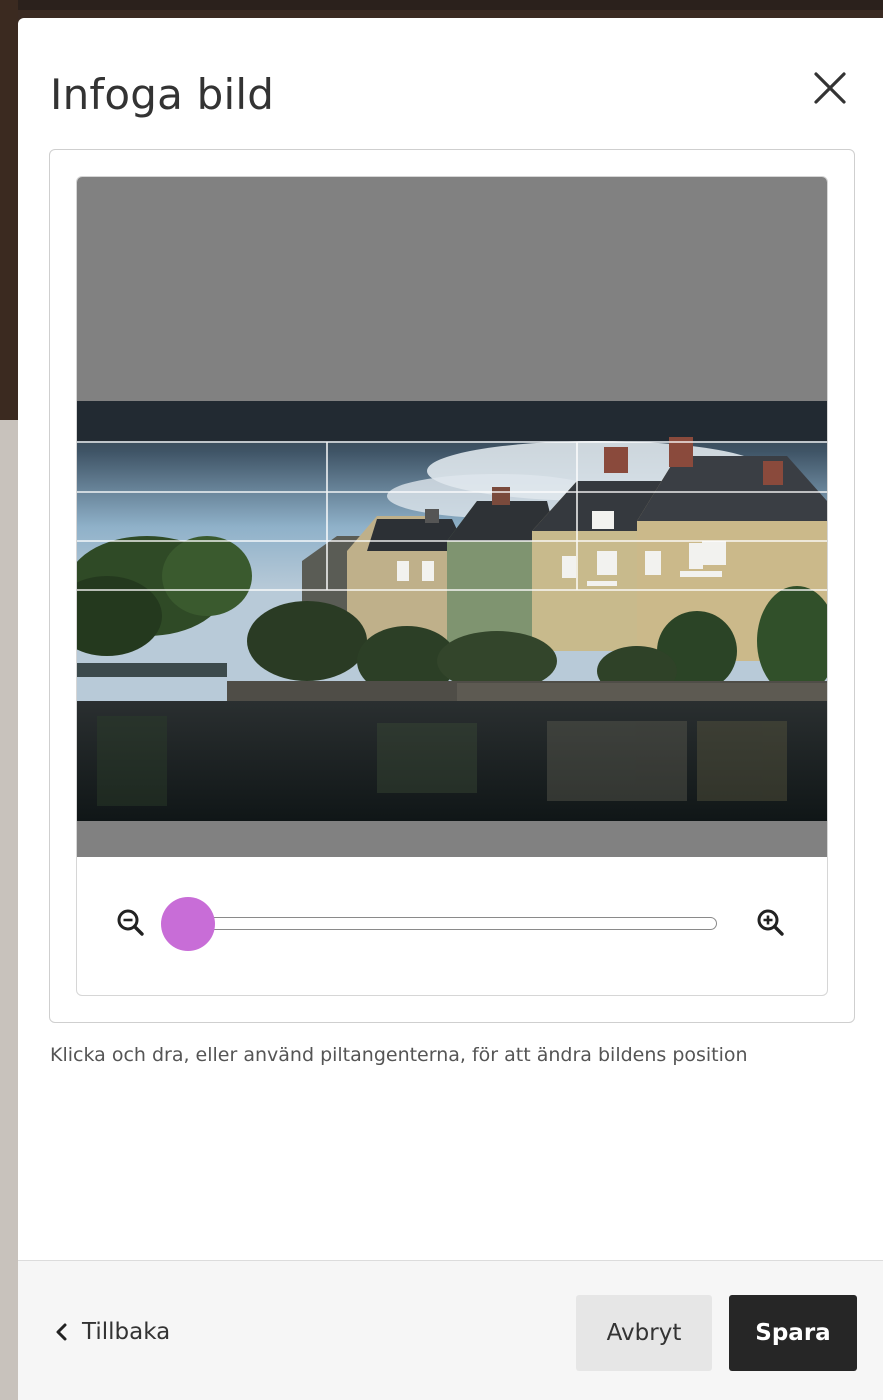 The image size is (883, 1400). What do you see at coordinates (441, 5) in the screenshot?
I see `backdrop` at bounding box center [441, 5].